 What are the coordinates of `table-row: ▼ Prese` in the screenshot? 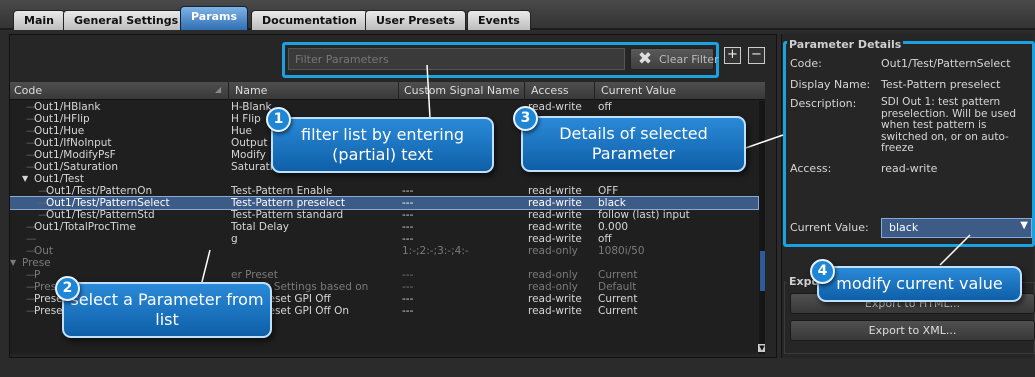 It's located at (384, 263).